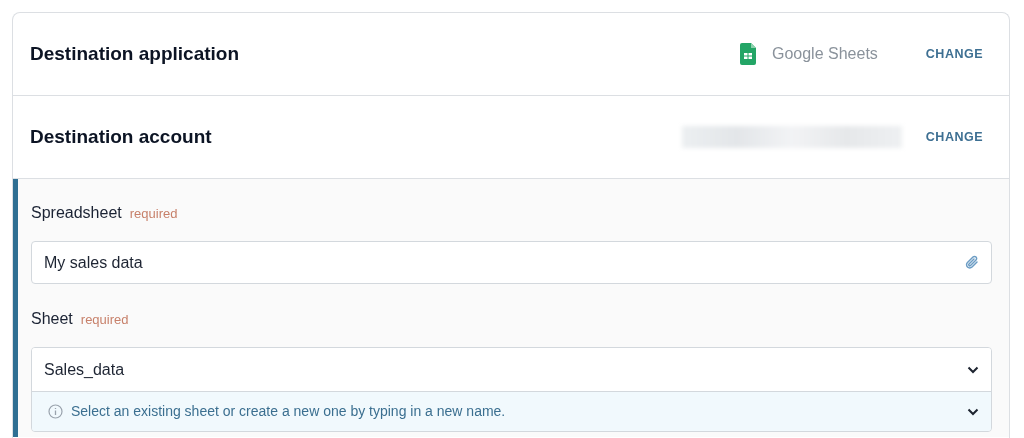 This screenshot has height=438, width=1024. What do you see at coordinates (511, 369) in the screenshot?
I see `sheet-select: Sales_data` at bounding box center [511, 369].